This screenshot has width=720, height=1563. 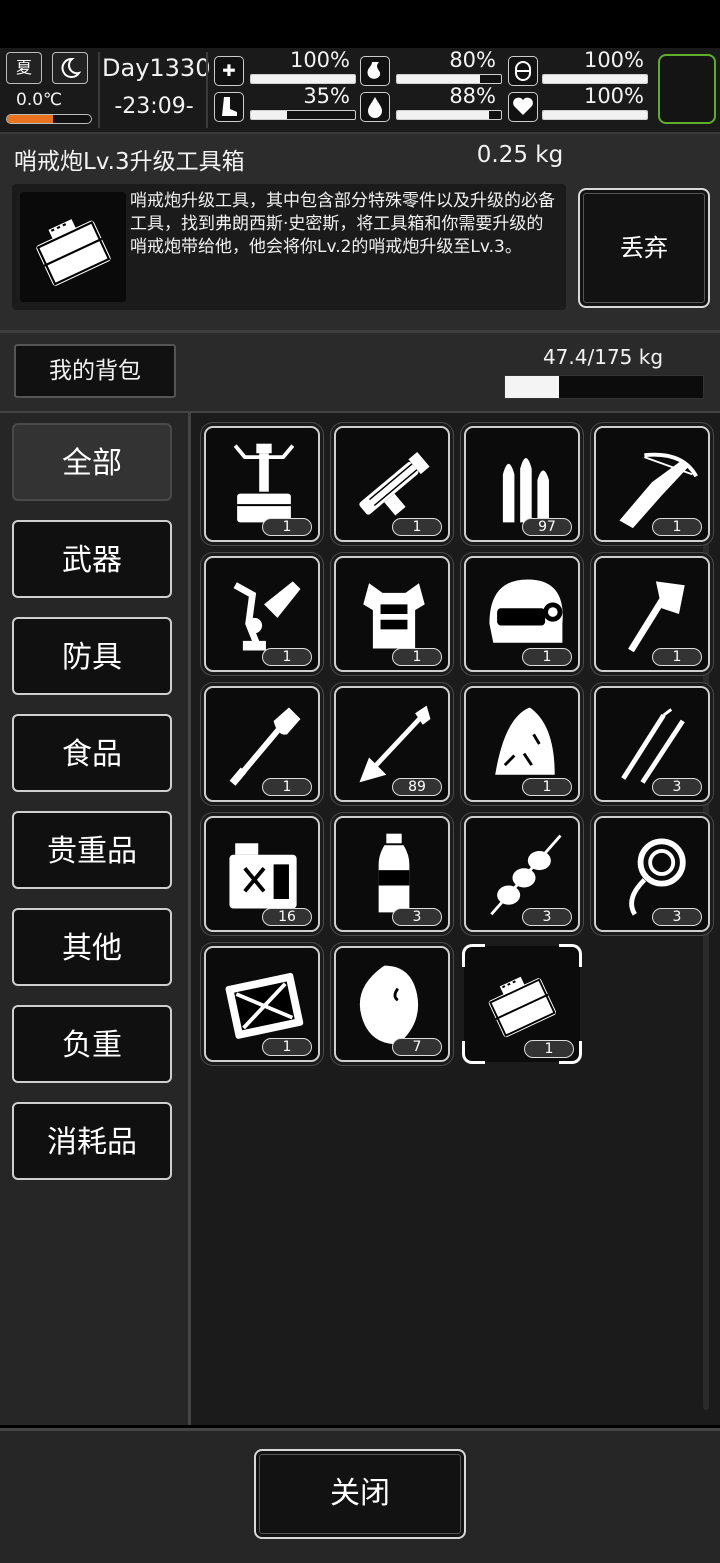 I want to click on boot-icon, so click(x=229, y=107).